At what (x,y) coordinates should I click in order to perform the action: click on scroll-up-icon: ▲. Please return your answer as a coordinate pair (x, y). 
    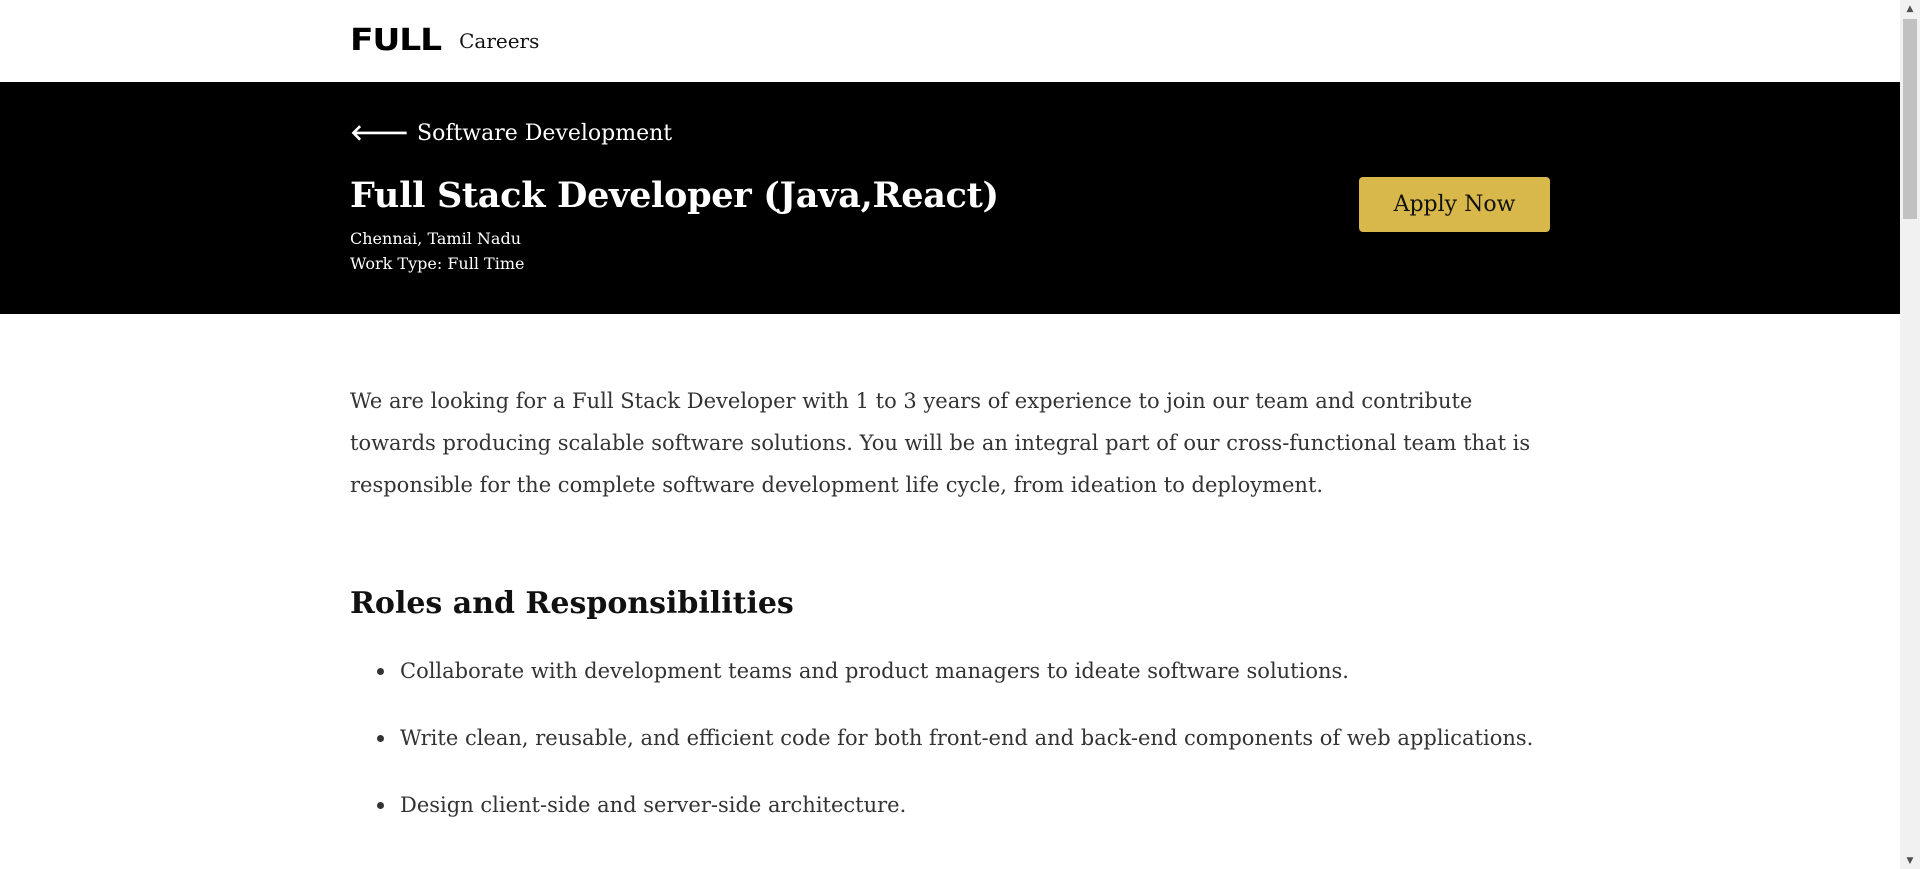
    Looking at the image, I should click on (1910, 8).